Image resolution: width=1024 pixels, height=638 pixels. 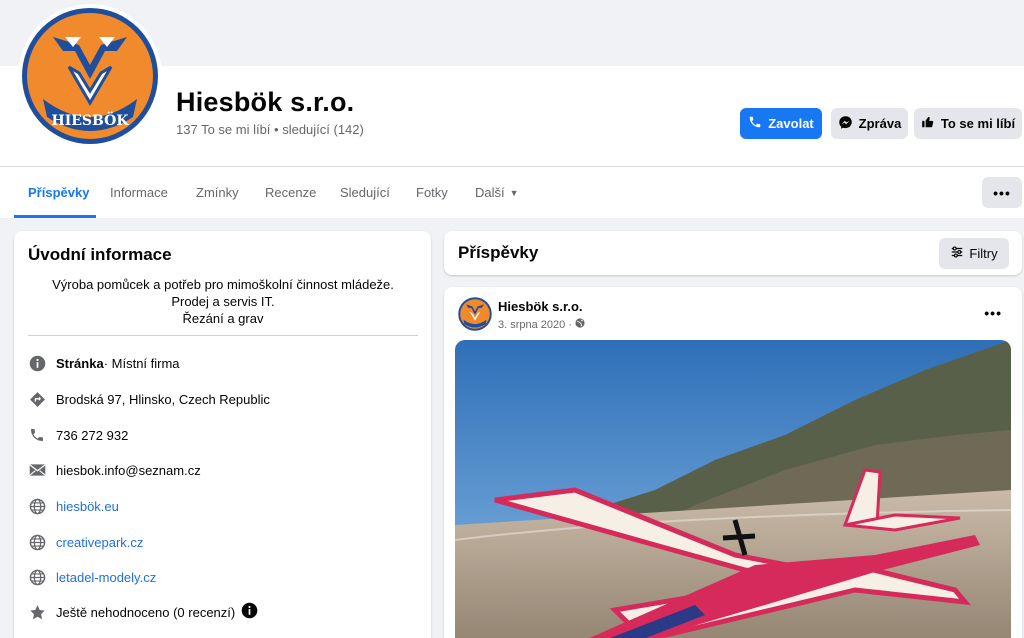 I want to click on page-stats: 137 To se mi líbí • sledující (142), so click(x=270, y=129).